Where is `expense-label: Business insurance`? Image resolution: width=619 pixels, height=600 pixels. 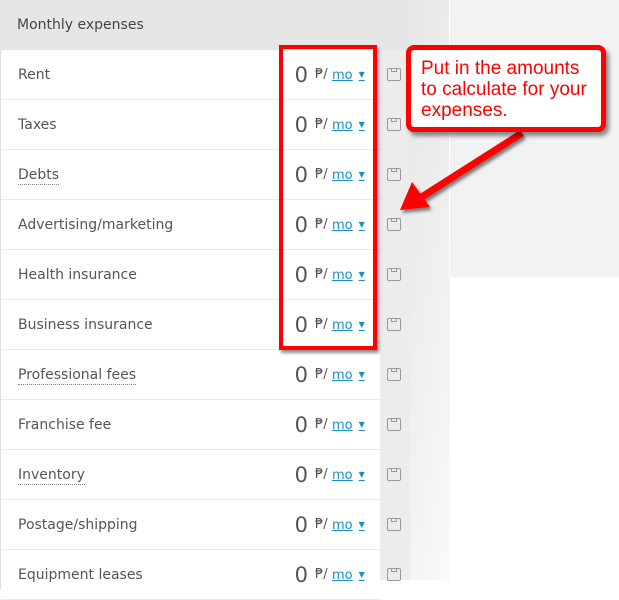
expense-label: Business insurance is located at coordinates (85, 325).